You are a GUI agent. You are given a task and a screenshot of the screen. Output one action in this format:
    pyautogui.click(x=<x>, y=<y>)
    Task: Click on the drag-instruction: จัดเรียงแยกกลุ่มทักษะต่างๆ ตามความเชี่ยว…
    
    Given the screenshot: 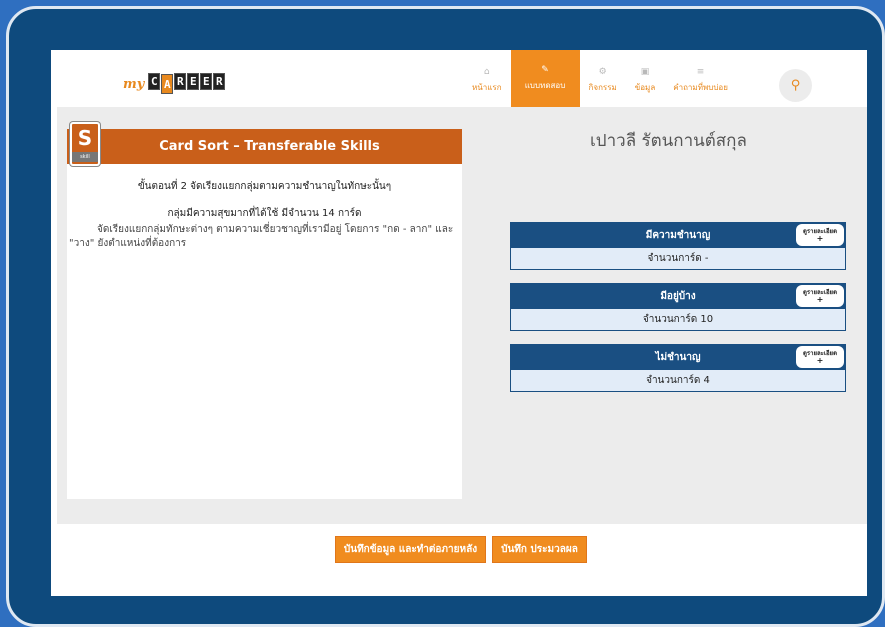 What is the action you would take?
    pyautogui.click(x=261, y=236)
    